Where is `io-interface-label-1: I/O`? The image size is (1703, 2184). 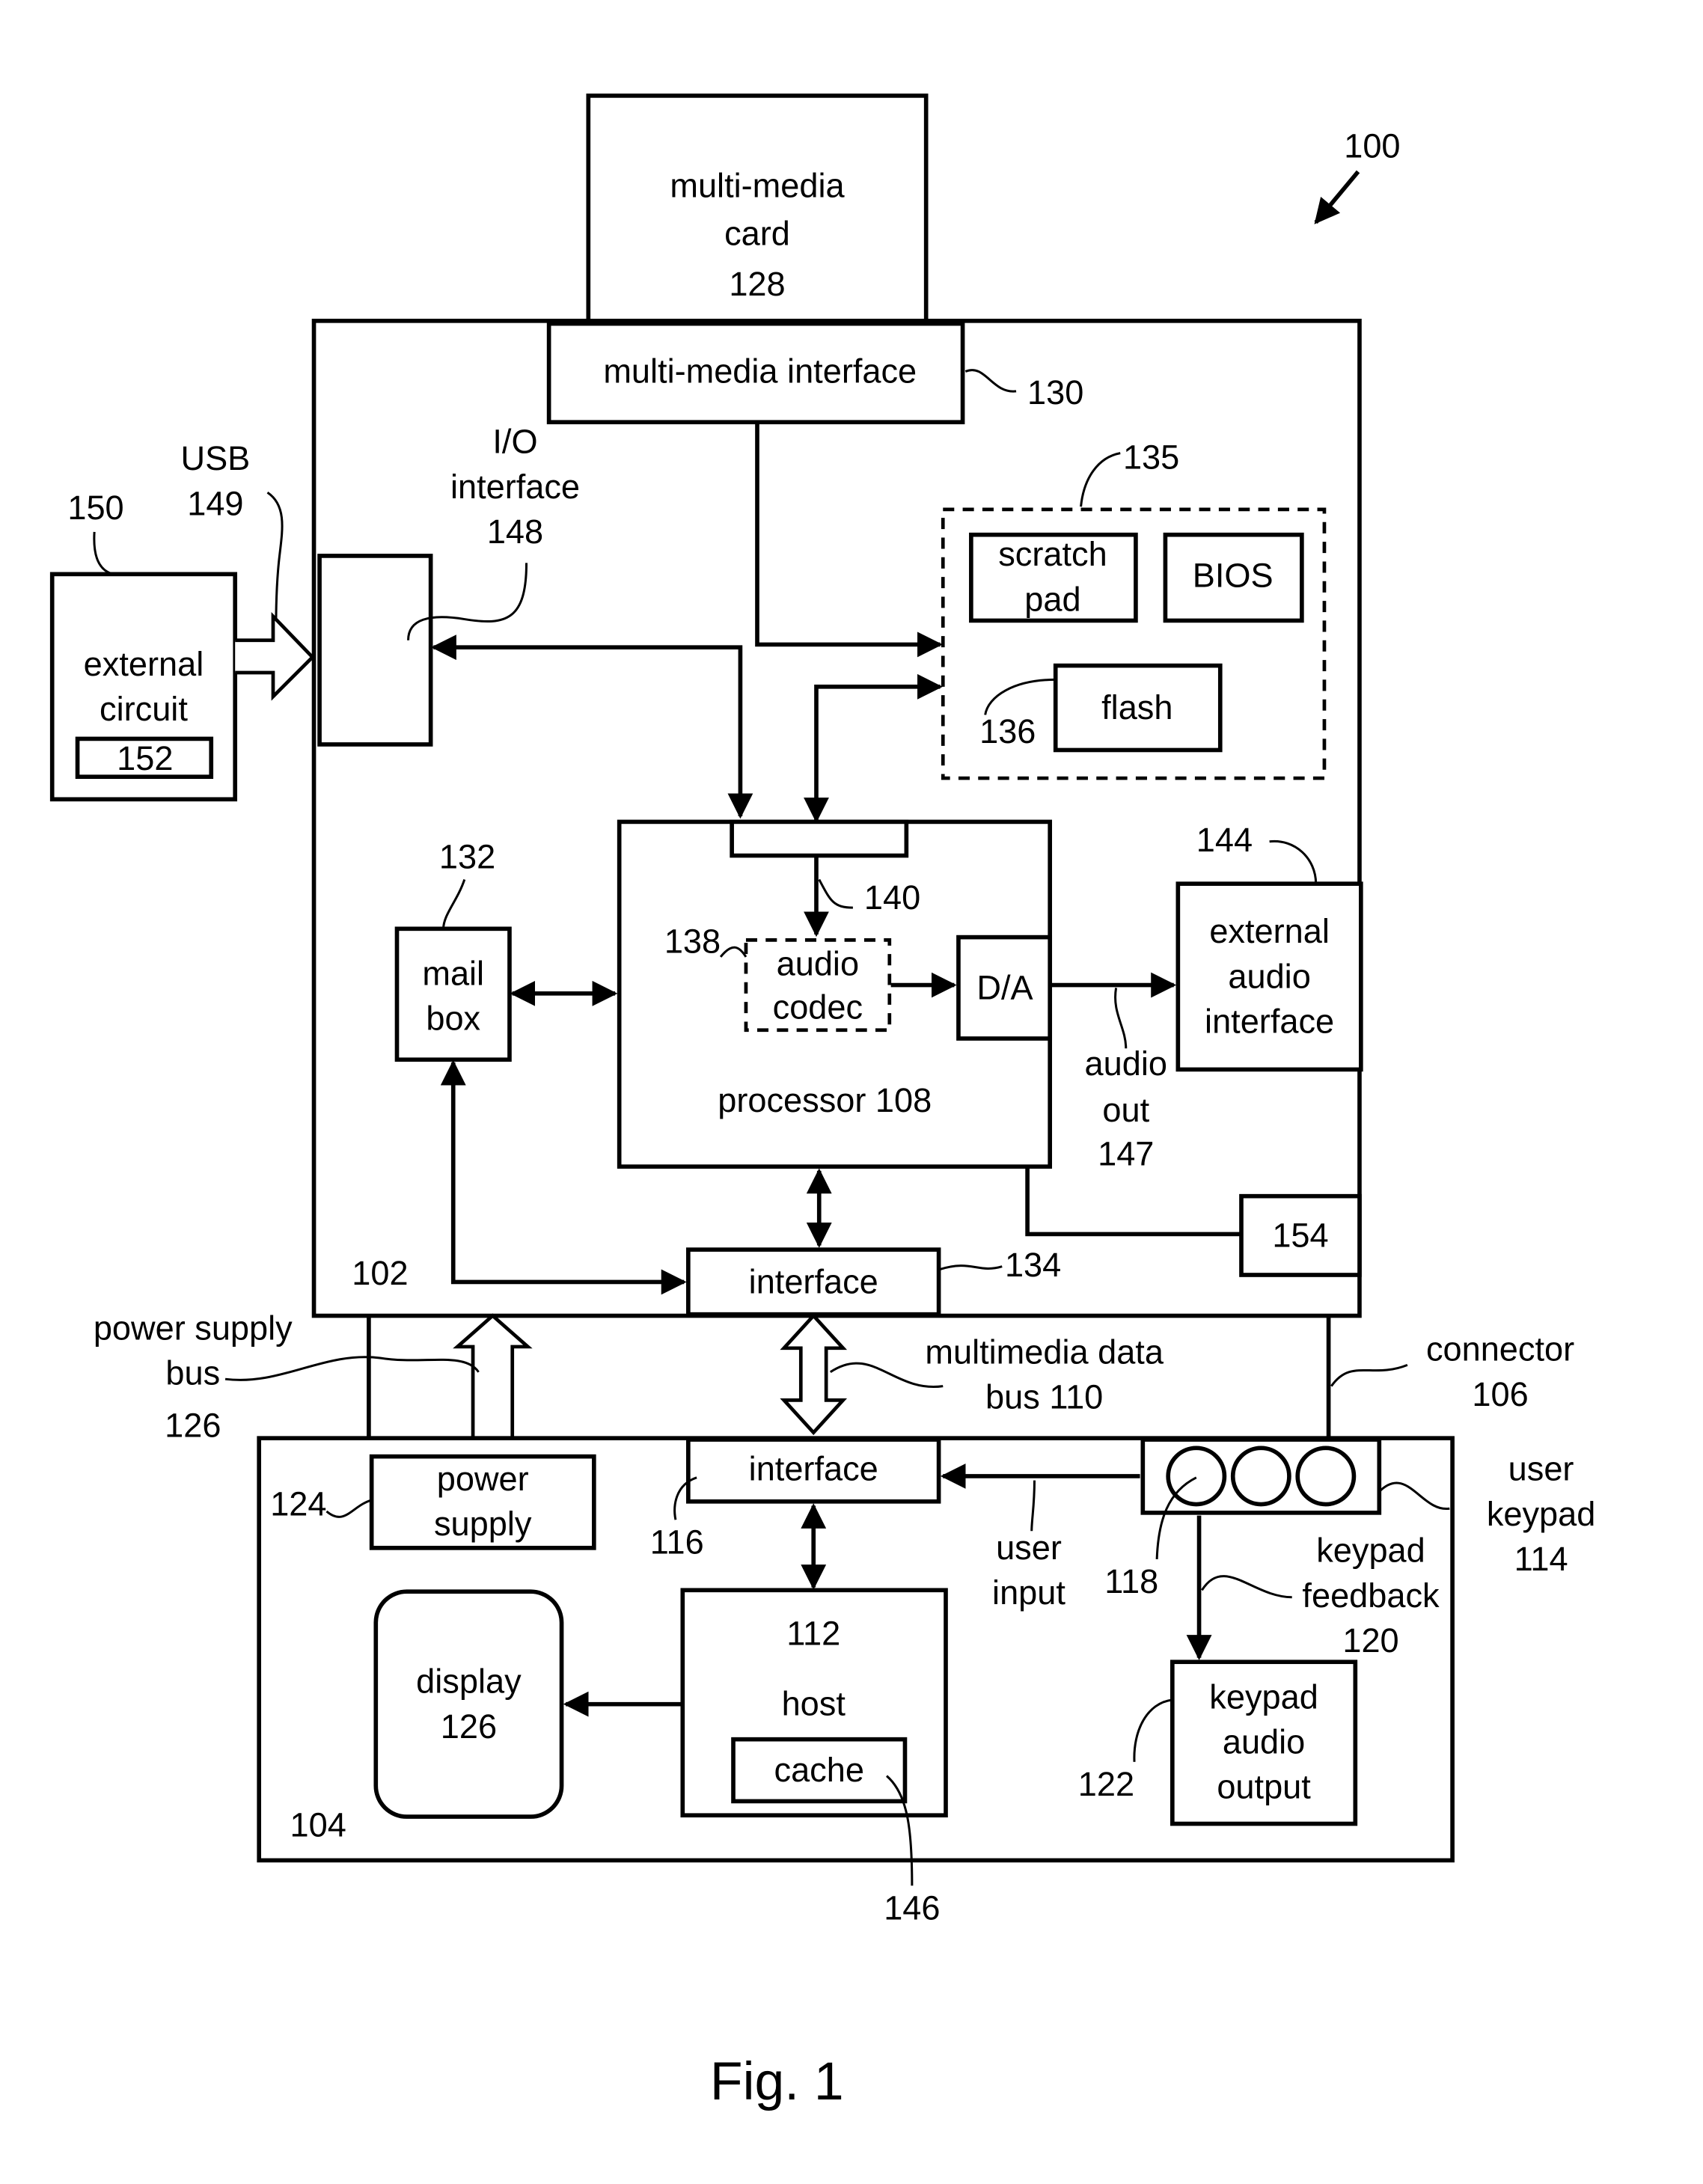
io-interface-label-1: I/O is located at coordinates (514, 442).